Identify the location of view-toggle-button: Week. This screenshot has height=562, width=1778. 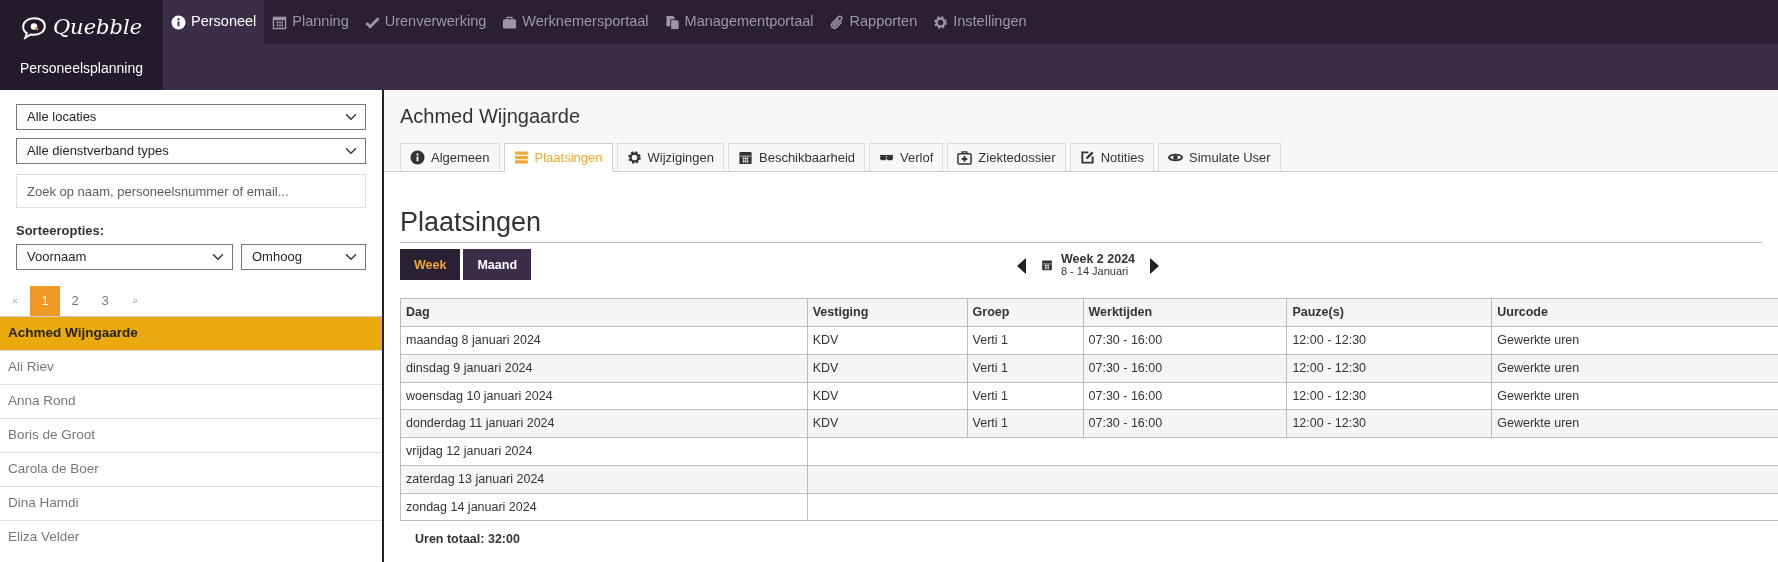
(430, 265).